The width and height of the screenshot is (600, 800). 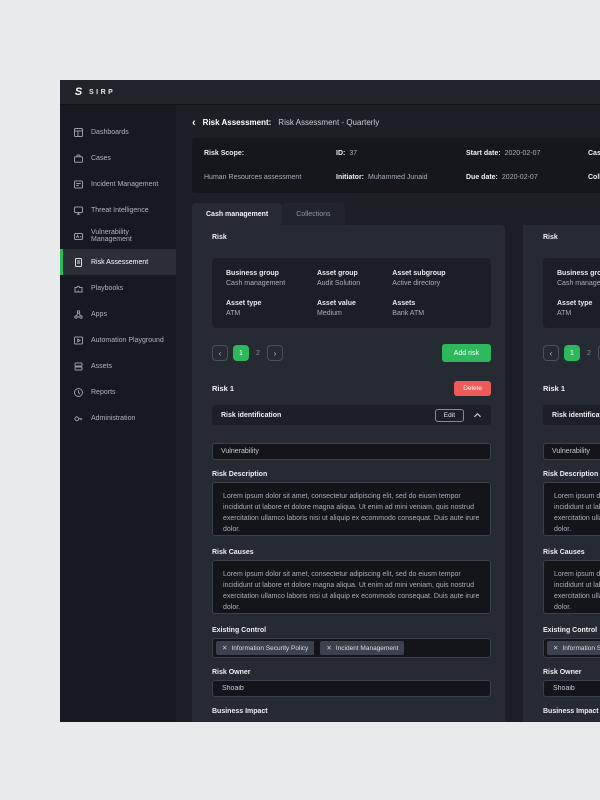 I want to click on key-icon, so click(x=78, y=418).